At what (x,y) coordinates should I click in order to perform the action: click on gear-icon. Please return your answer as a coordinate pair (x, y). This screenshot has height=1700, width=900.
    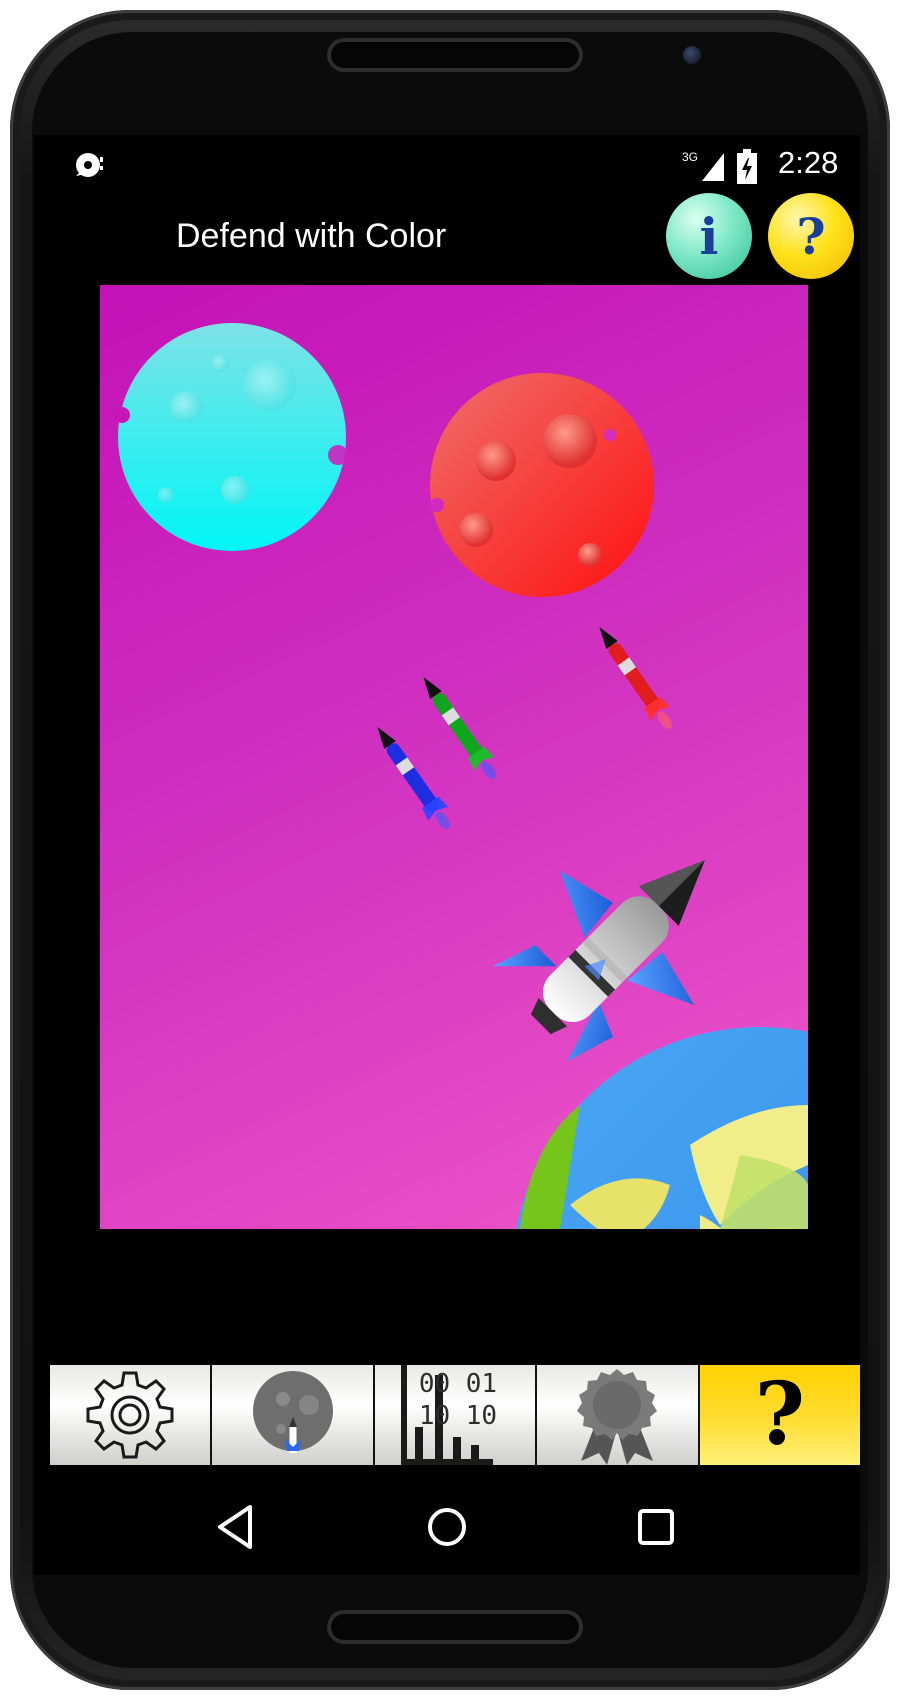
    Looking at the image, I should click on (130, 1415).